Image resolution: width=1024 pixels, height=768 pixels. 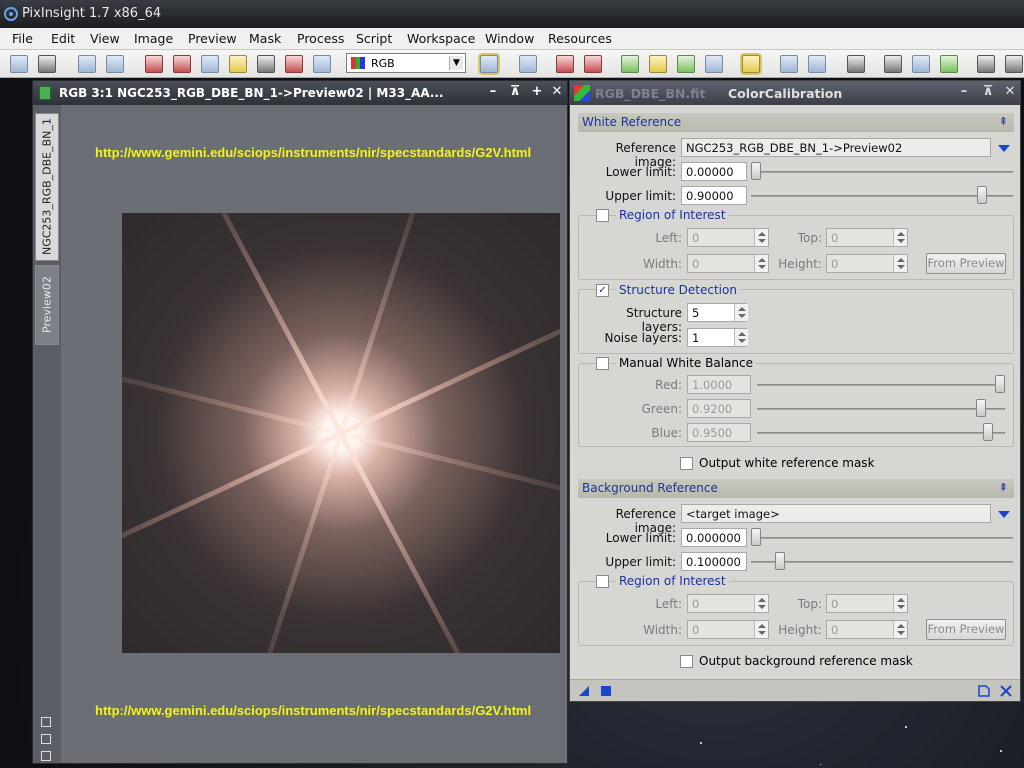 What do you see at coordinates (294, 64) in the screenshot?
I see `mask-show-icon` at bounding box center [294, 64].